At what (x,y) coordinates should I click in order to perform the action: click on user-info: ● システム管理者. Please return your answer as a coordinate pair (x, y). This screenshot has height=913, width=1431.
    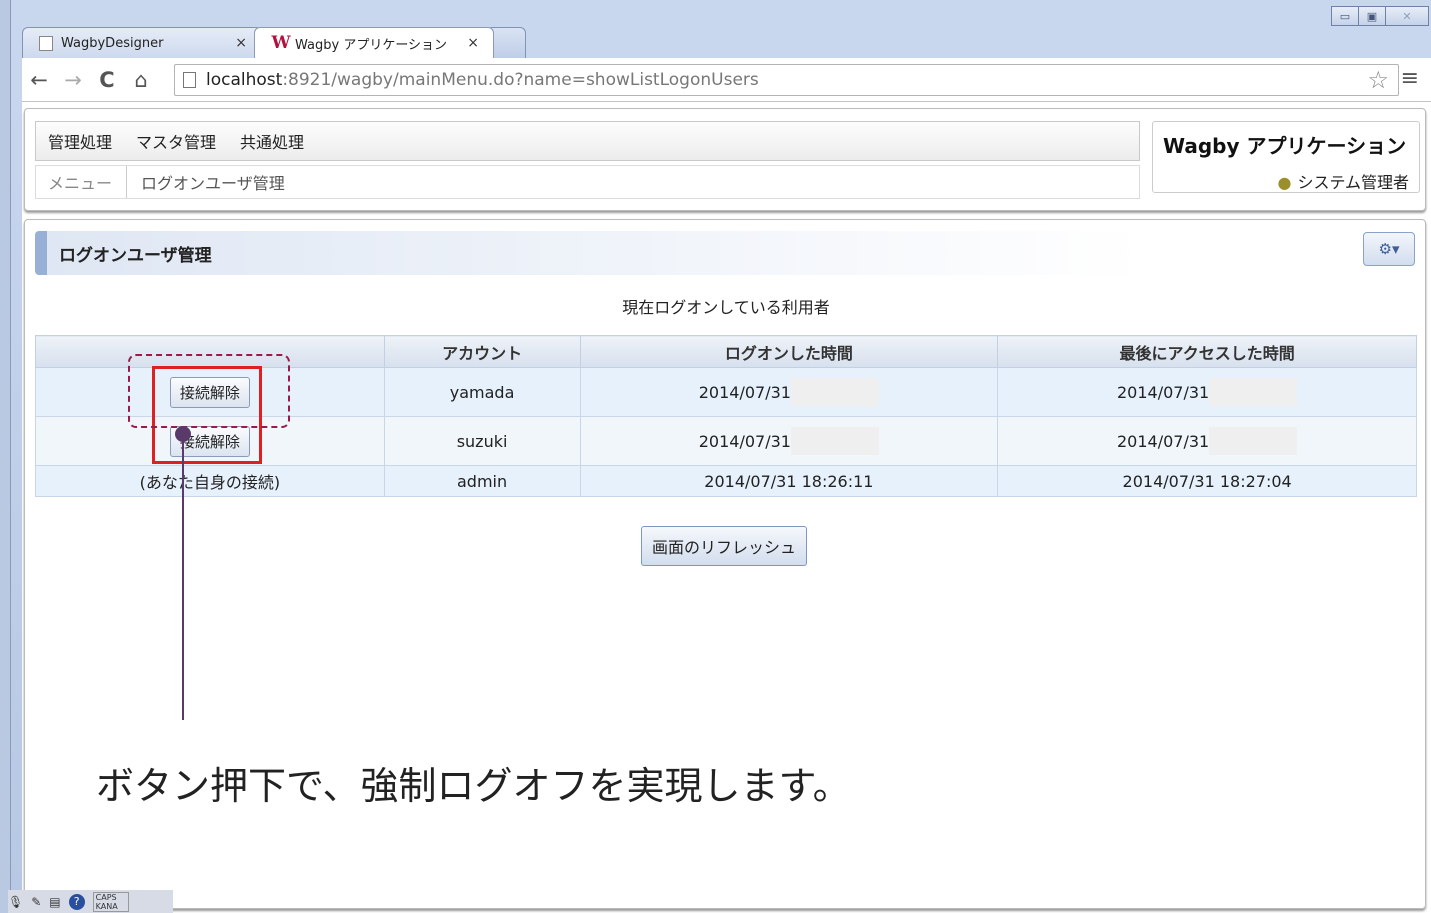
    Looking at the image, I should click on (1286, 181).